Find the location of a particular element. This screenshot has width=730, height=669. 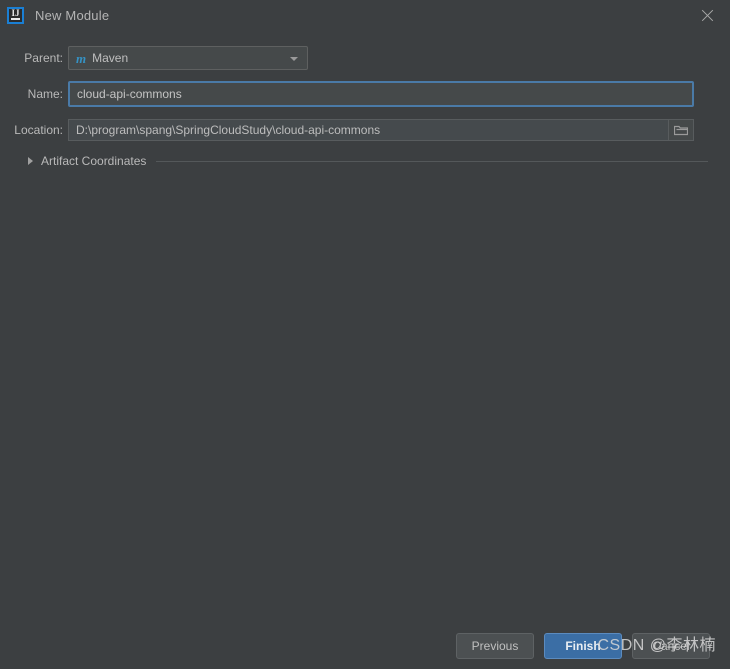

triangle-right-icon is located at coordinates (30, 161).